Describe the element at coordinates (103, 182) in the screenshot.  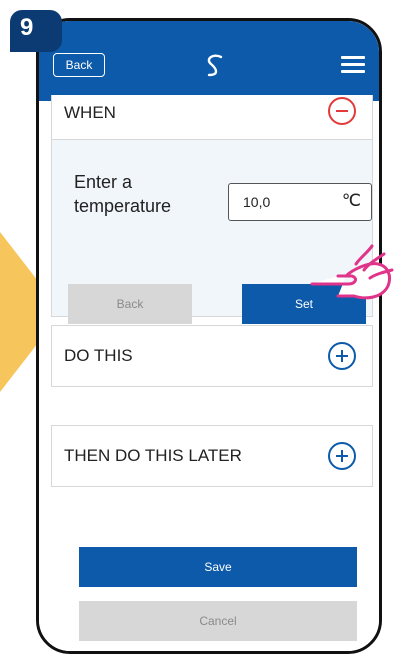
I see `enter-temperature-label-line1: Enter a` at that location.